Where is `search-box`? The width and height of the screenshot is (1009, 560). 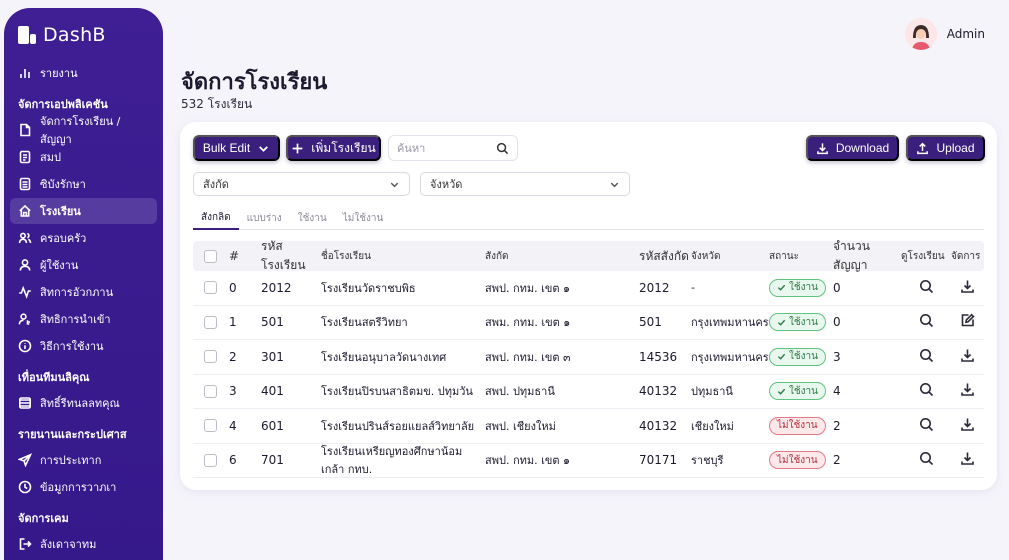 search-box is located at coordinates (453, 148).